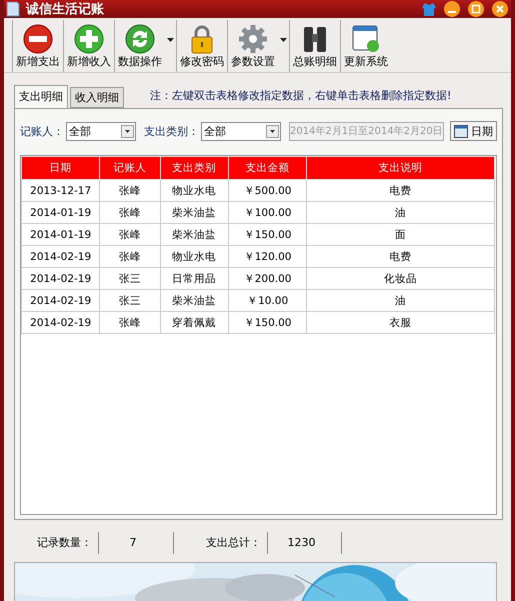 The image size is (515, 601). What do you see at coordinates (314, 46) in the screenshot?
I see `toolbar-button: 总账明细` at bounding box center [314, 46].